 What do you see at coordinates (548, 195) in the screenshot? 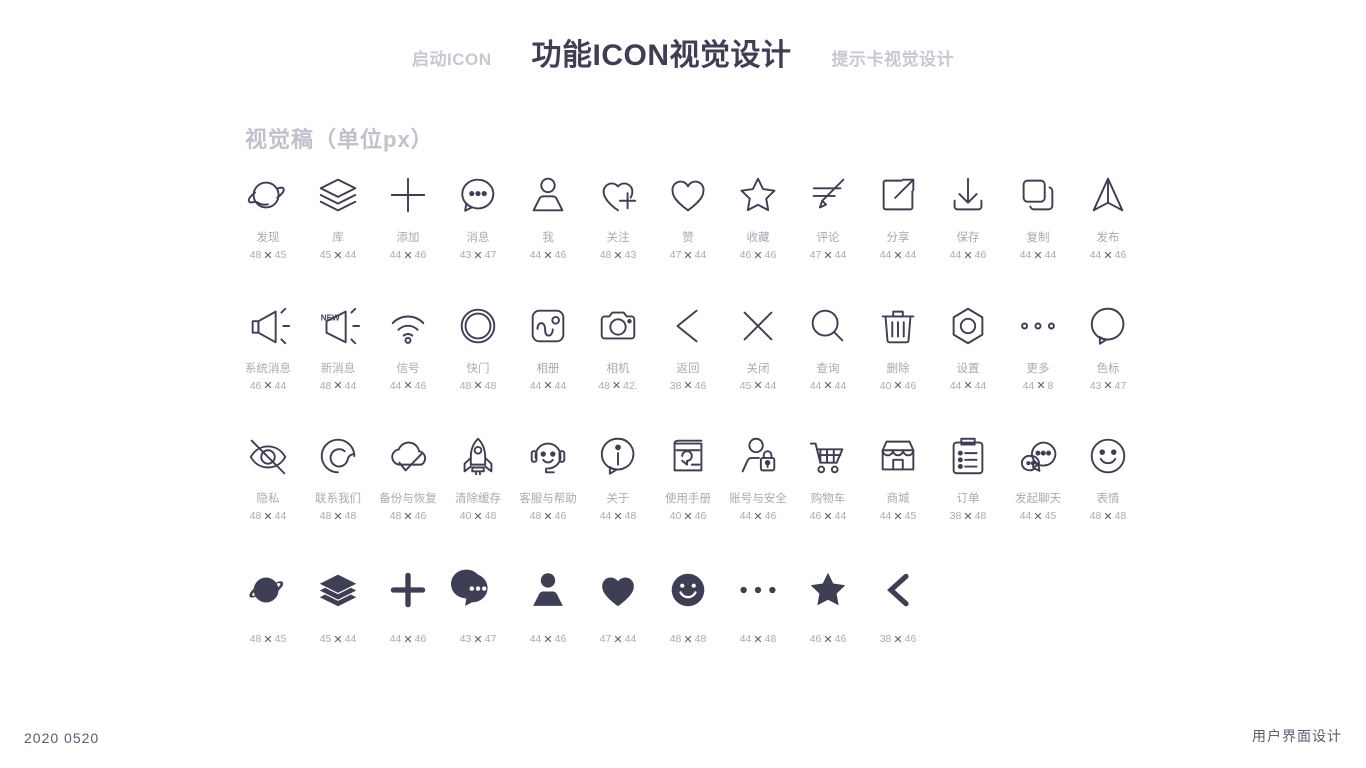
I see `user-icon` at bounding box center [548, 195].